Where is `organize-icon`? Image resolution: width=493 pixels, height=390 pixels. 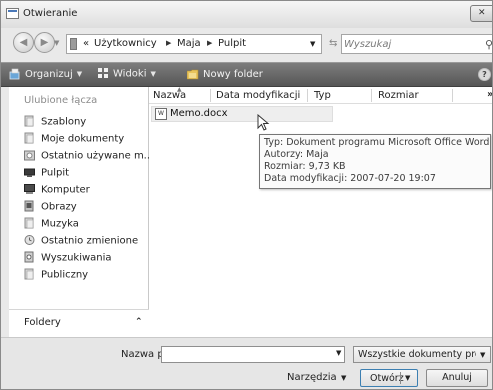 organize-icon is located at coordinates (14, 74).